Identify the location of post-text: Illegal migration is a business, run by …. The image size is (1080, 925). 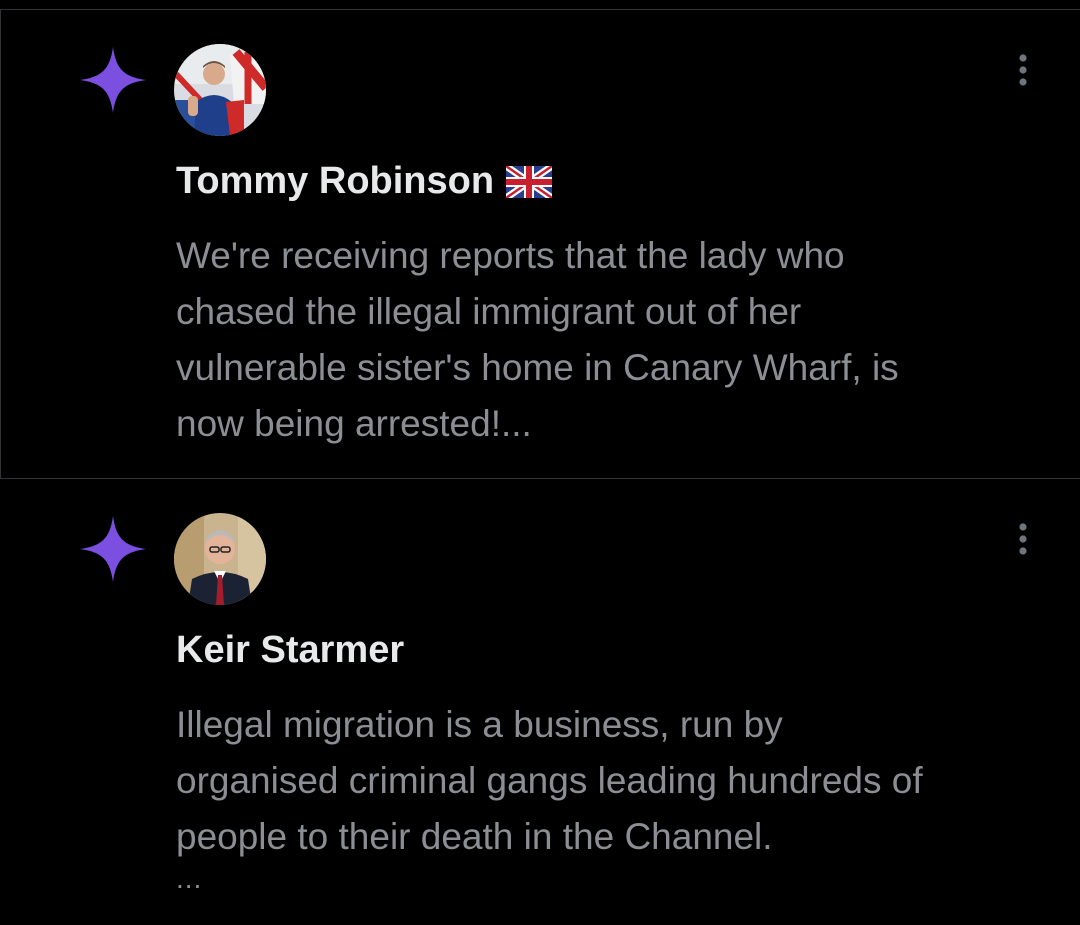
(549, 780).